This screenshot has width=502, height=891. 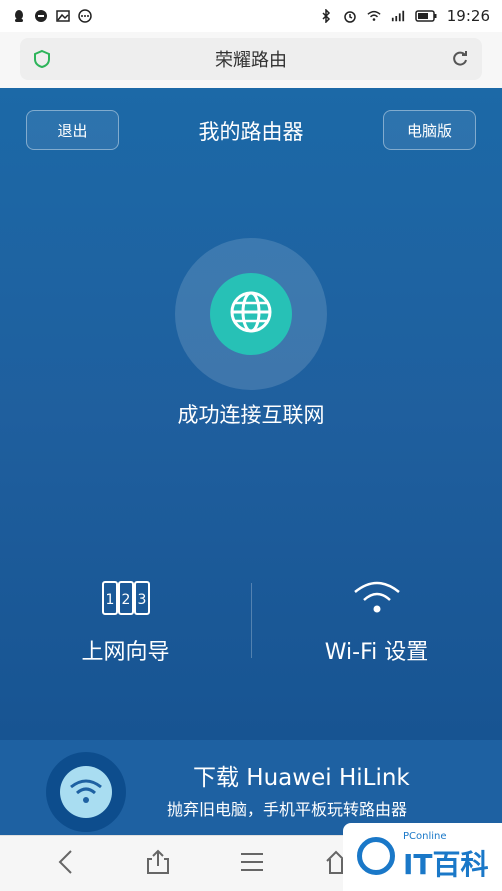 I want to click on status-left-icons, so click(x=52, y=16).